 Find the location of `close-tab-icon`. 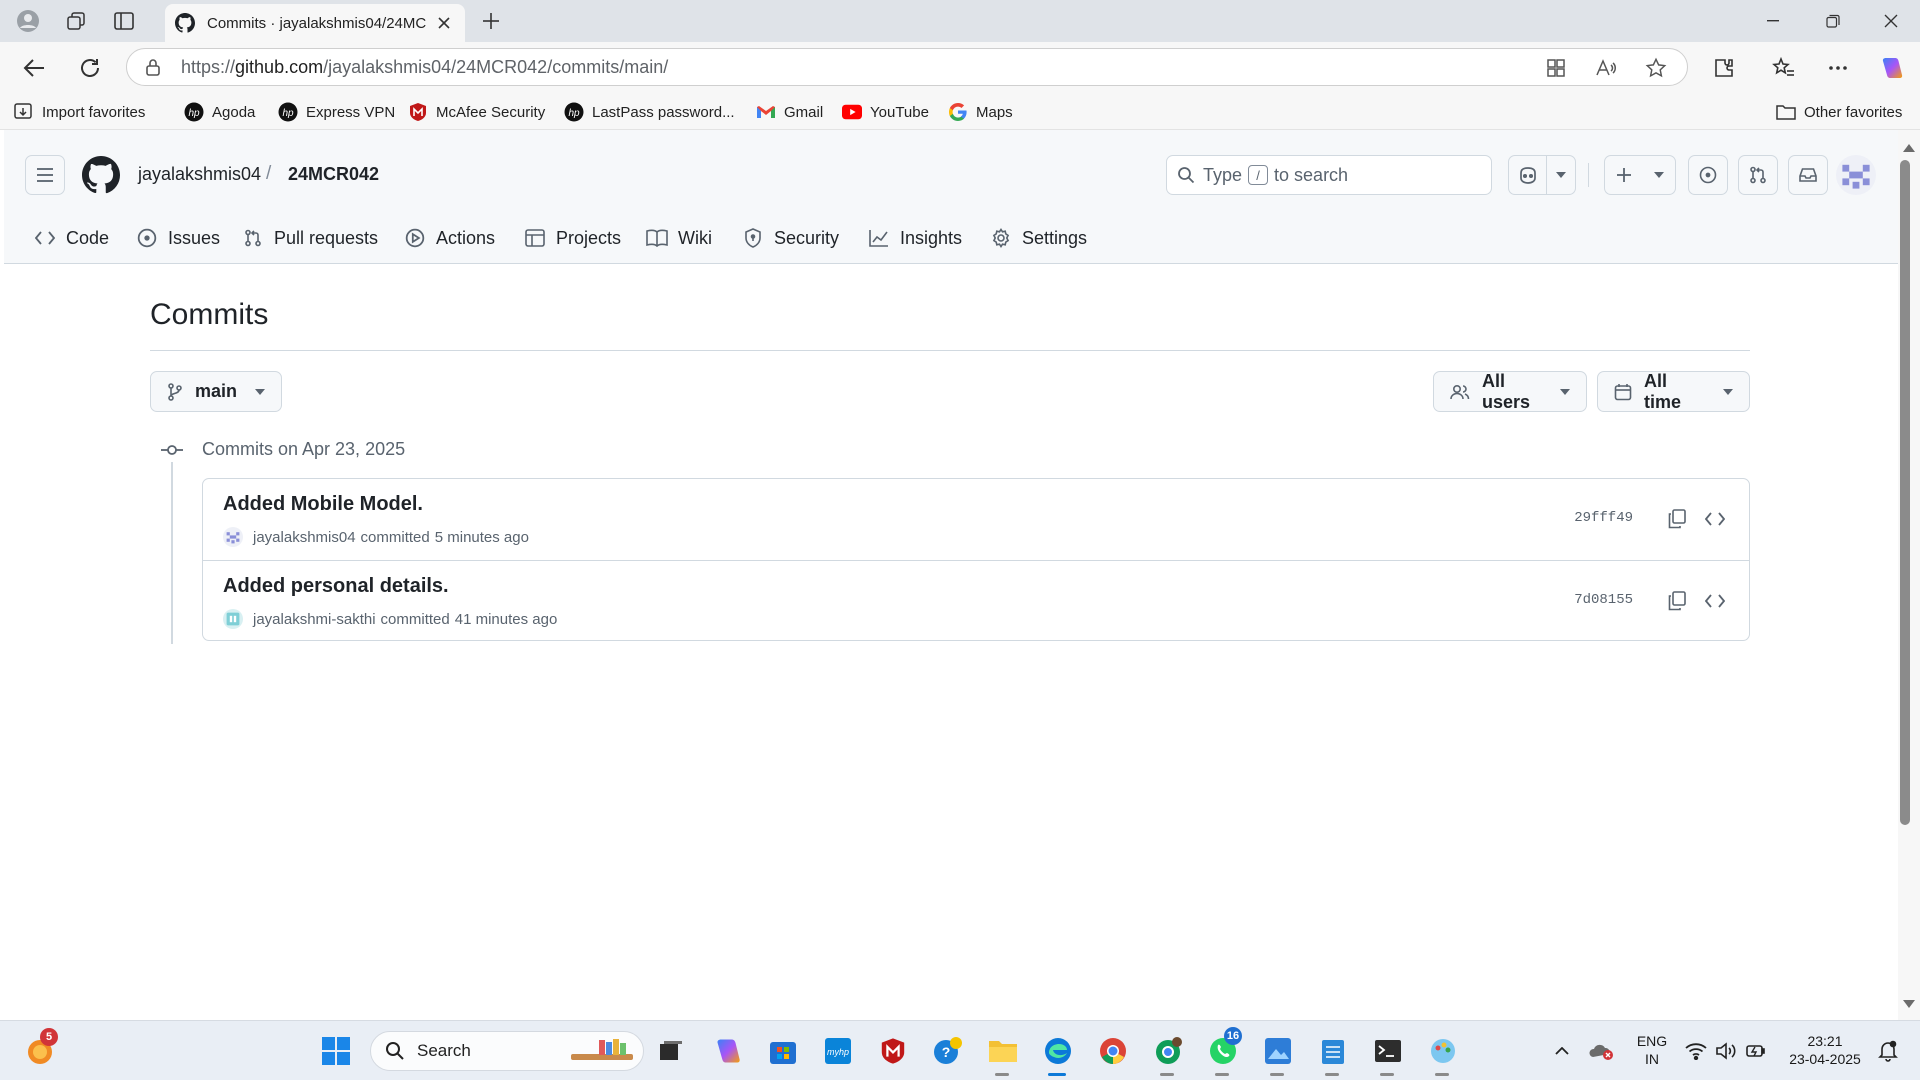

close-tab-icon is located at coordinates (444, 23).